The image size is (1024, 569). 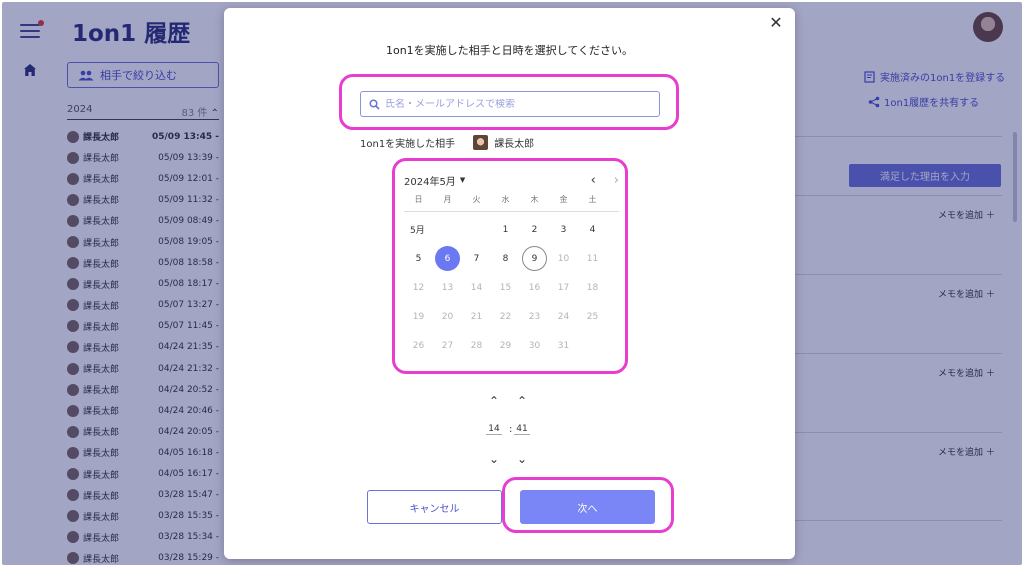 What do you see at coordinates (511, 203) in the screenshot?
I see `weekday-header: 日月火水木金土` at bounding box center [511, 203].